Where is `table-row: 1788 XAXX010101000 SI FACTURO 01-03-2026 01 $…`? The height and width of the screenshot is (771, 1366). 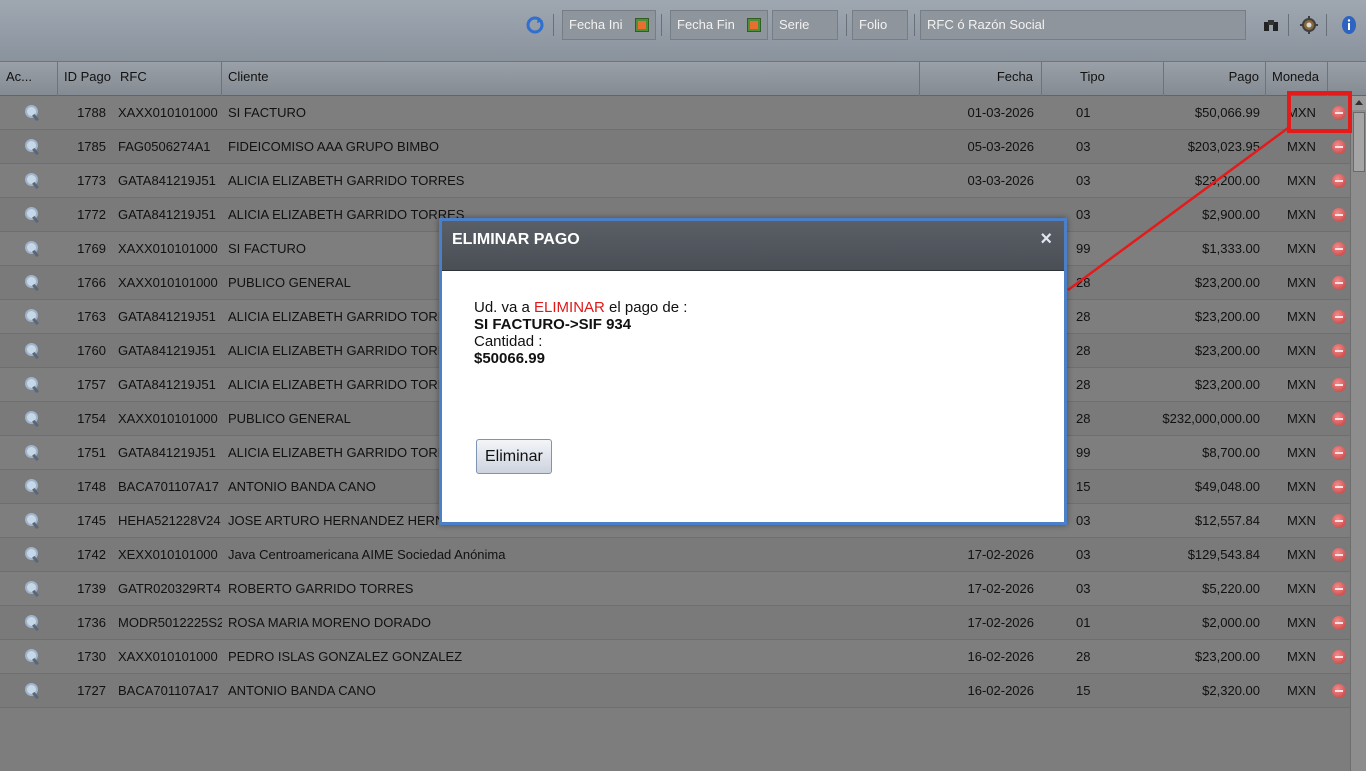 table-row: 1788 XAXX010101000 SI FACTURO 01-03-2026 01 $… is located at coordinates (675, 113).